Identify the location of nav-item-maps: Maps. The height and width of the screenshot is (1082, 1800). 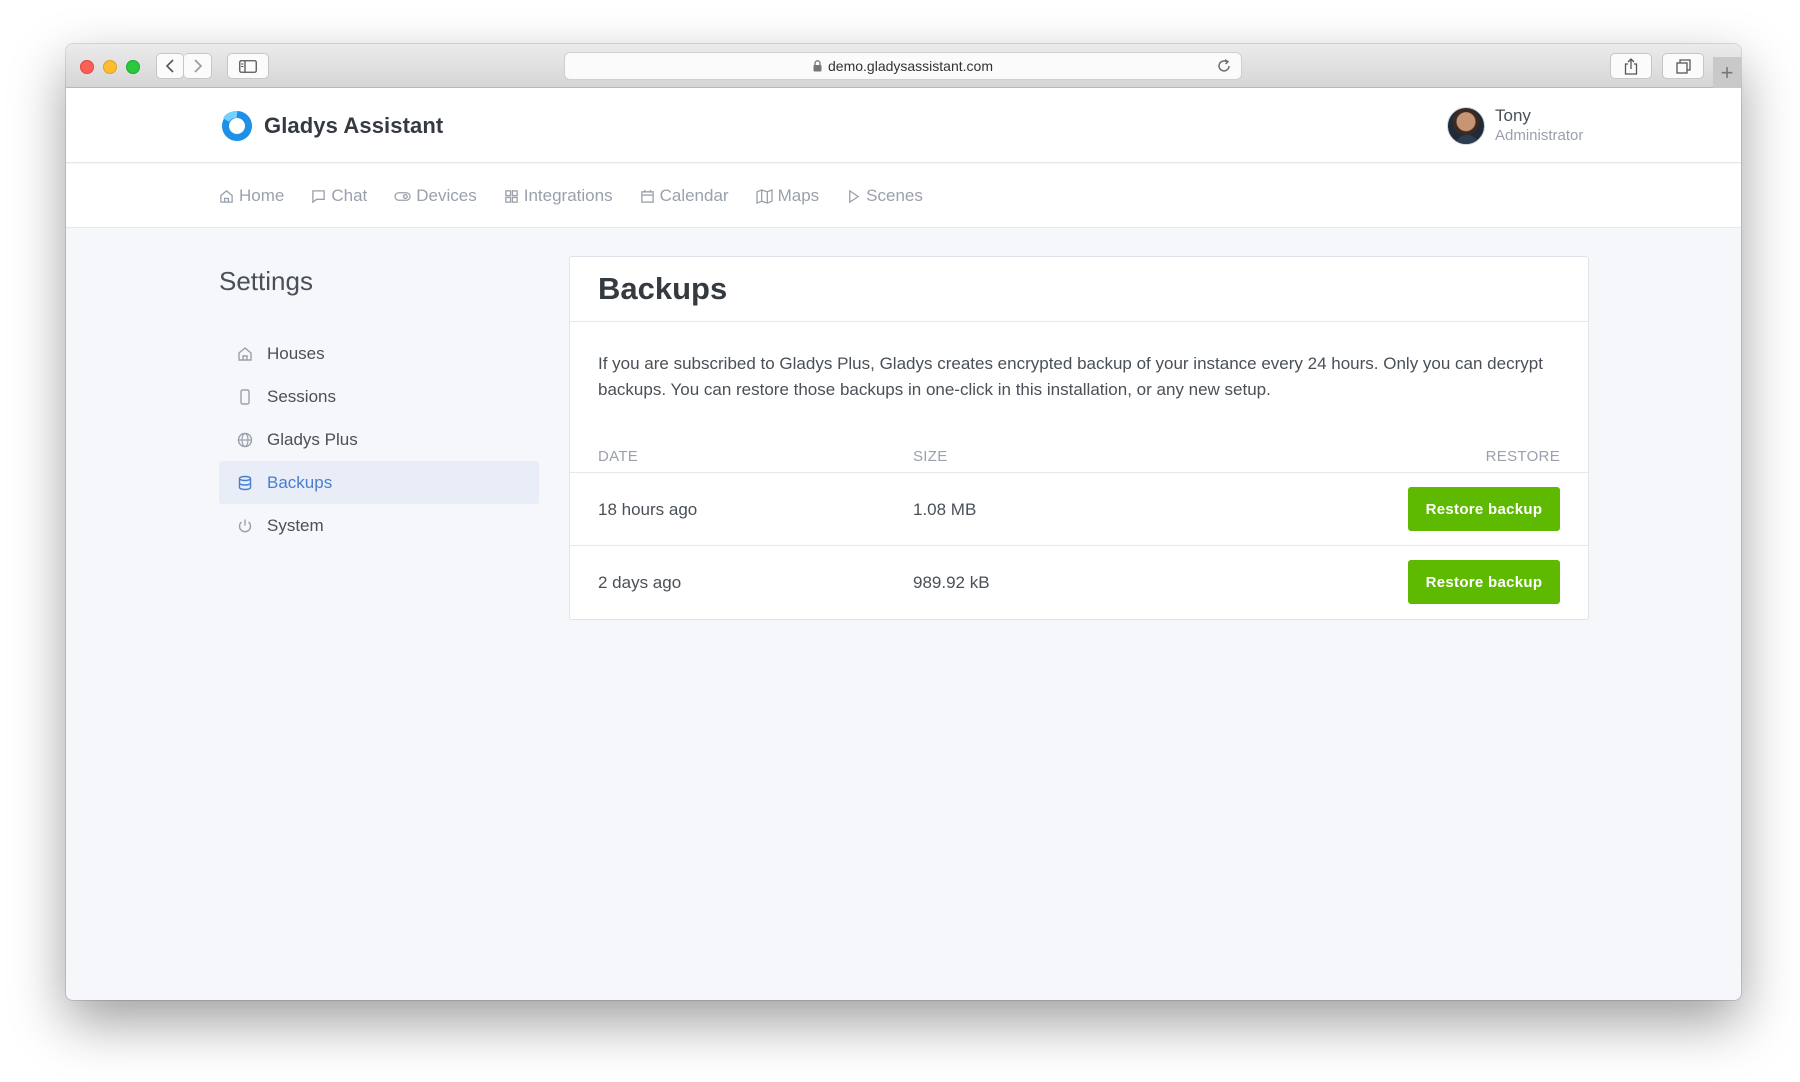
(787, 196).